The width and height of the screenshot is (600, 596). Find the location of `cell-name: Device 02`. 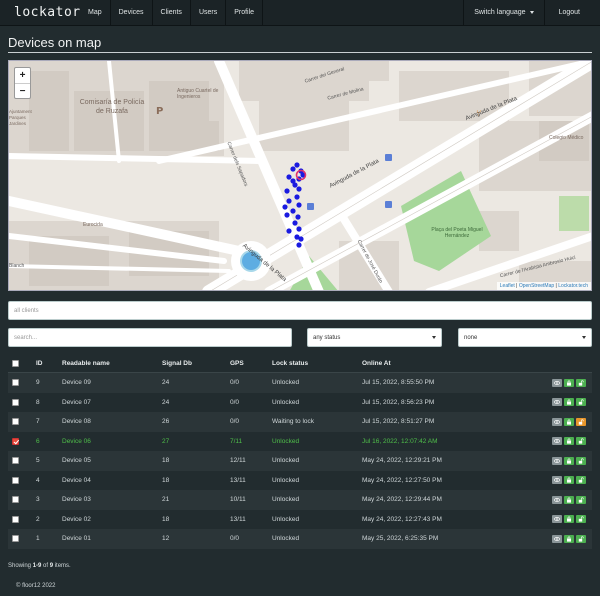

cell-name: Device 02 is located at coordinates (76, 519).